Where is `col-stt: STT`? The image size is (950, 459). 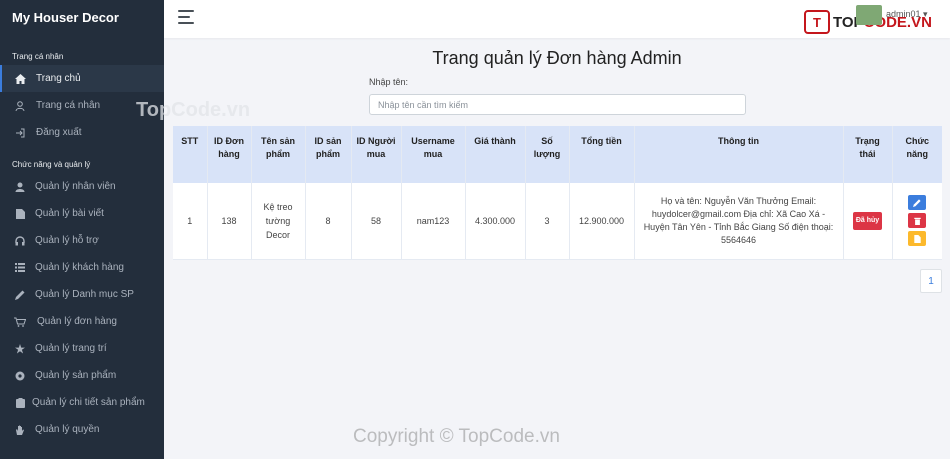 col-stt: STT is located at coordinates (190, 154).